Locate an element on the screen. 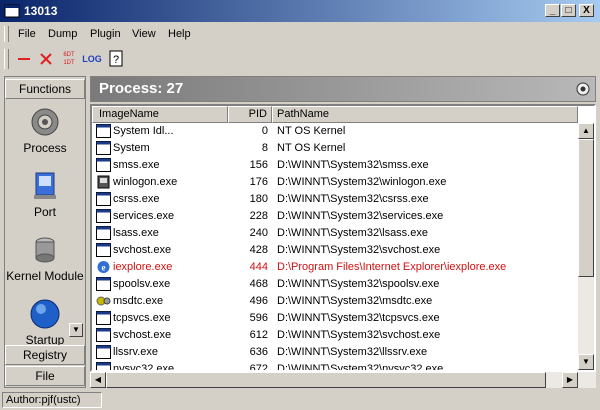  winlogon-icon is located at coordinates (103, 182).